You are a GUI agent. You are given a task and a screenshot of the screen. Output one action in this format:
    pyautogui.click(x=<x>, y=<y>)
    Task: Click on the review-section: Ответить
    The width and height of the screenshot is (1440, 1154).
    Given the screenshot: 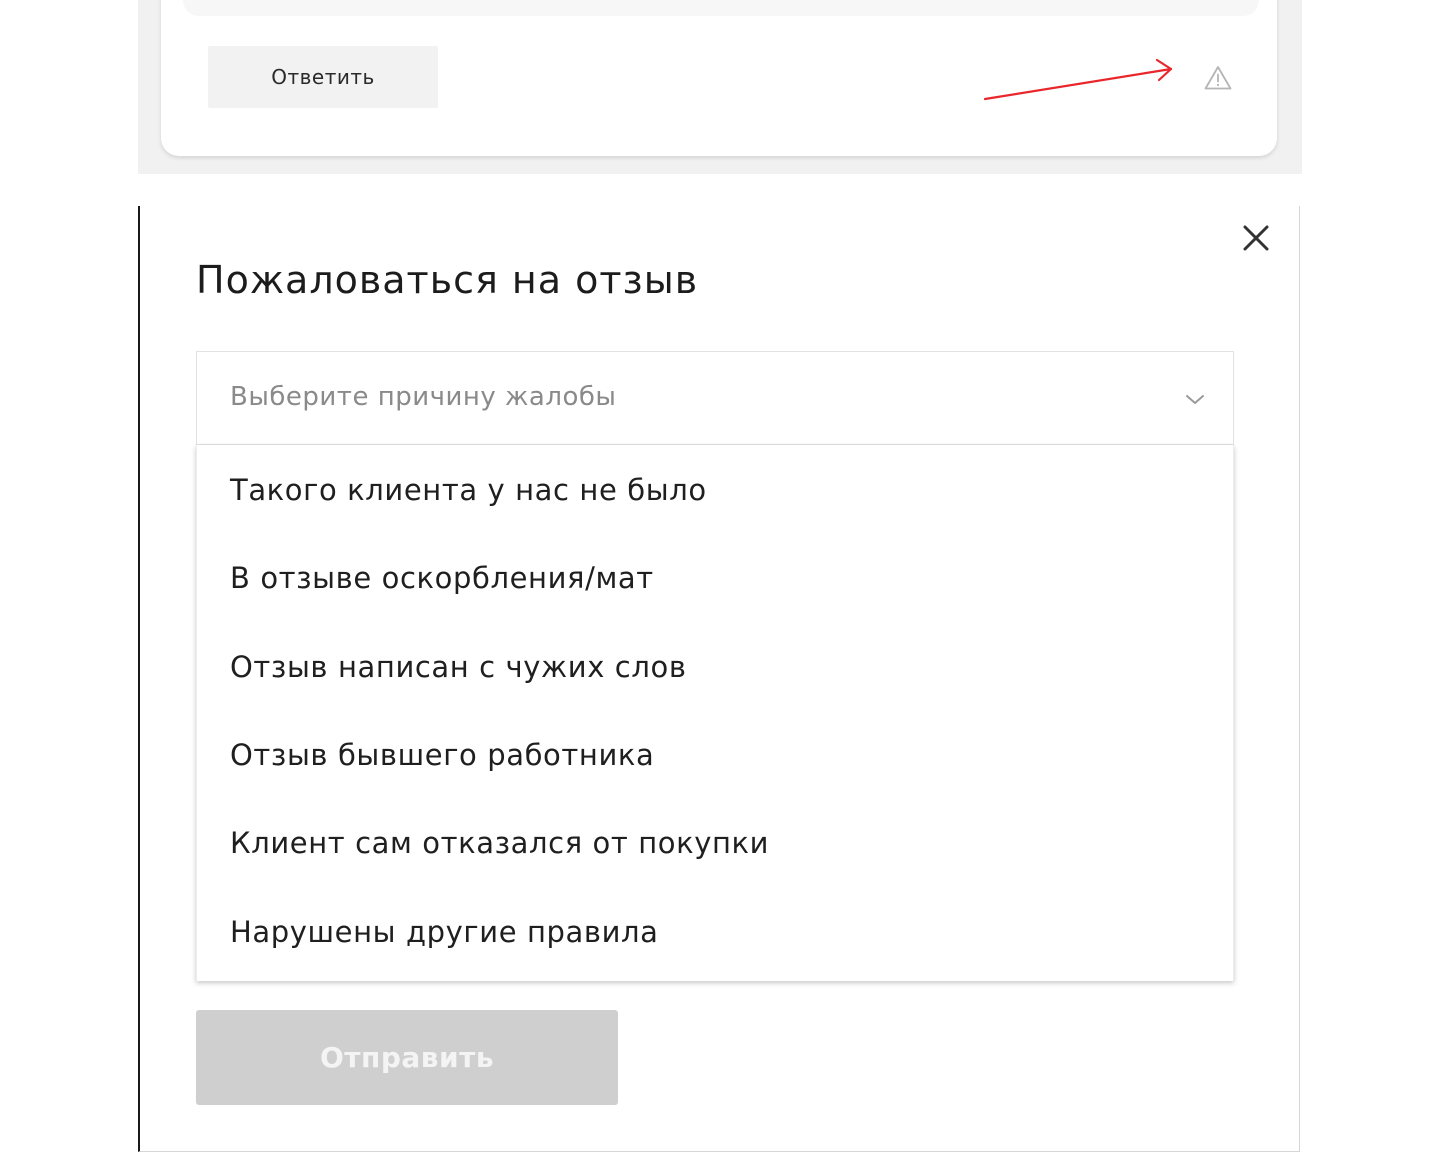 What is the action you would take?
    pyautogui.click(x=720, y=87)
    